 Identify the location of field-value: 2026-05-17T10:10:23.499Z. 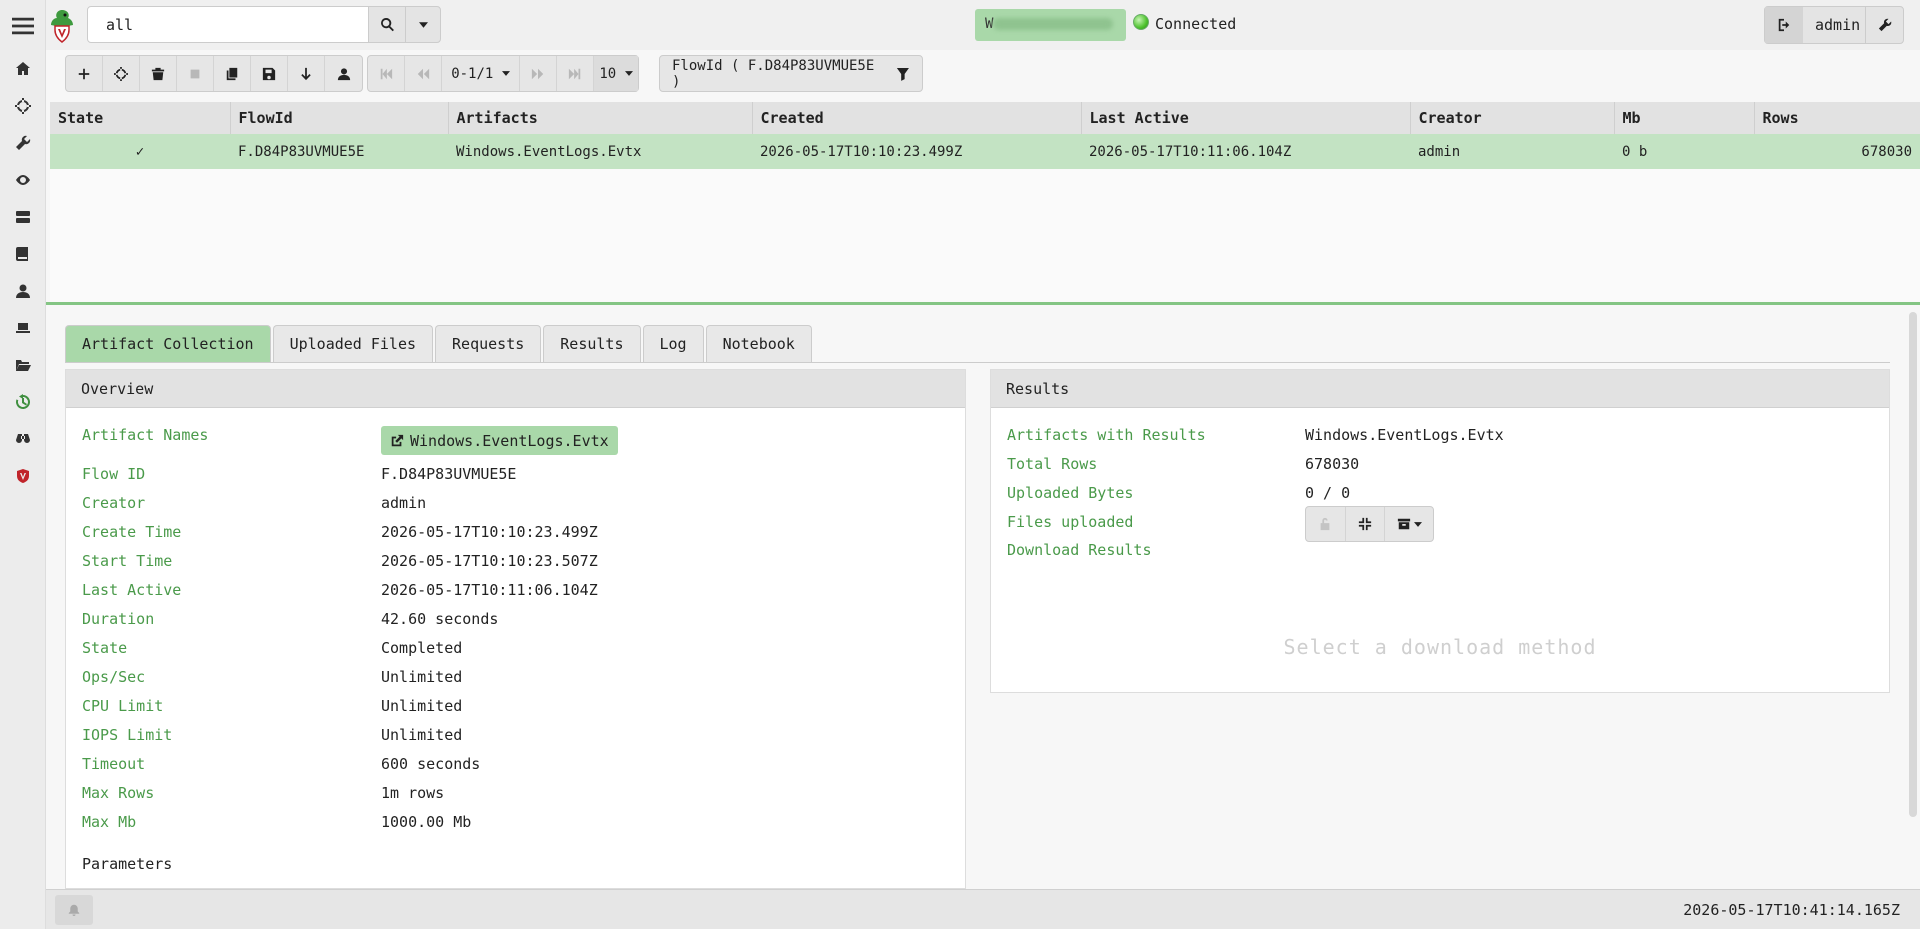
(489, 532).